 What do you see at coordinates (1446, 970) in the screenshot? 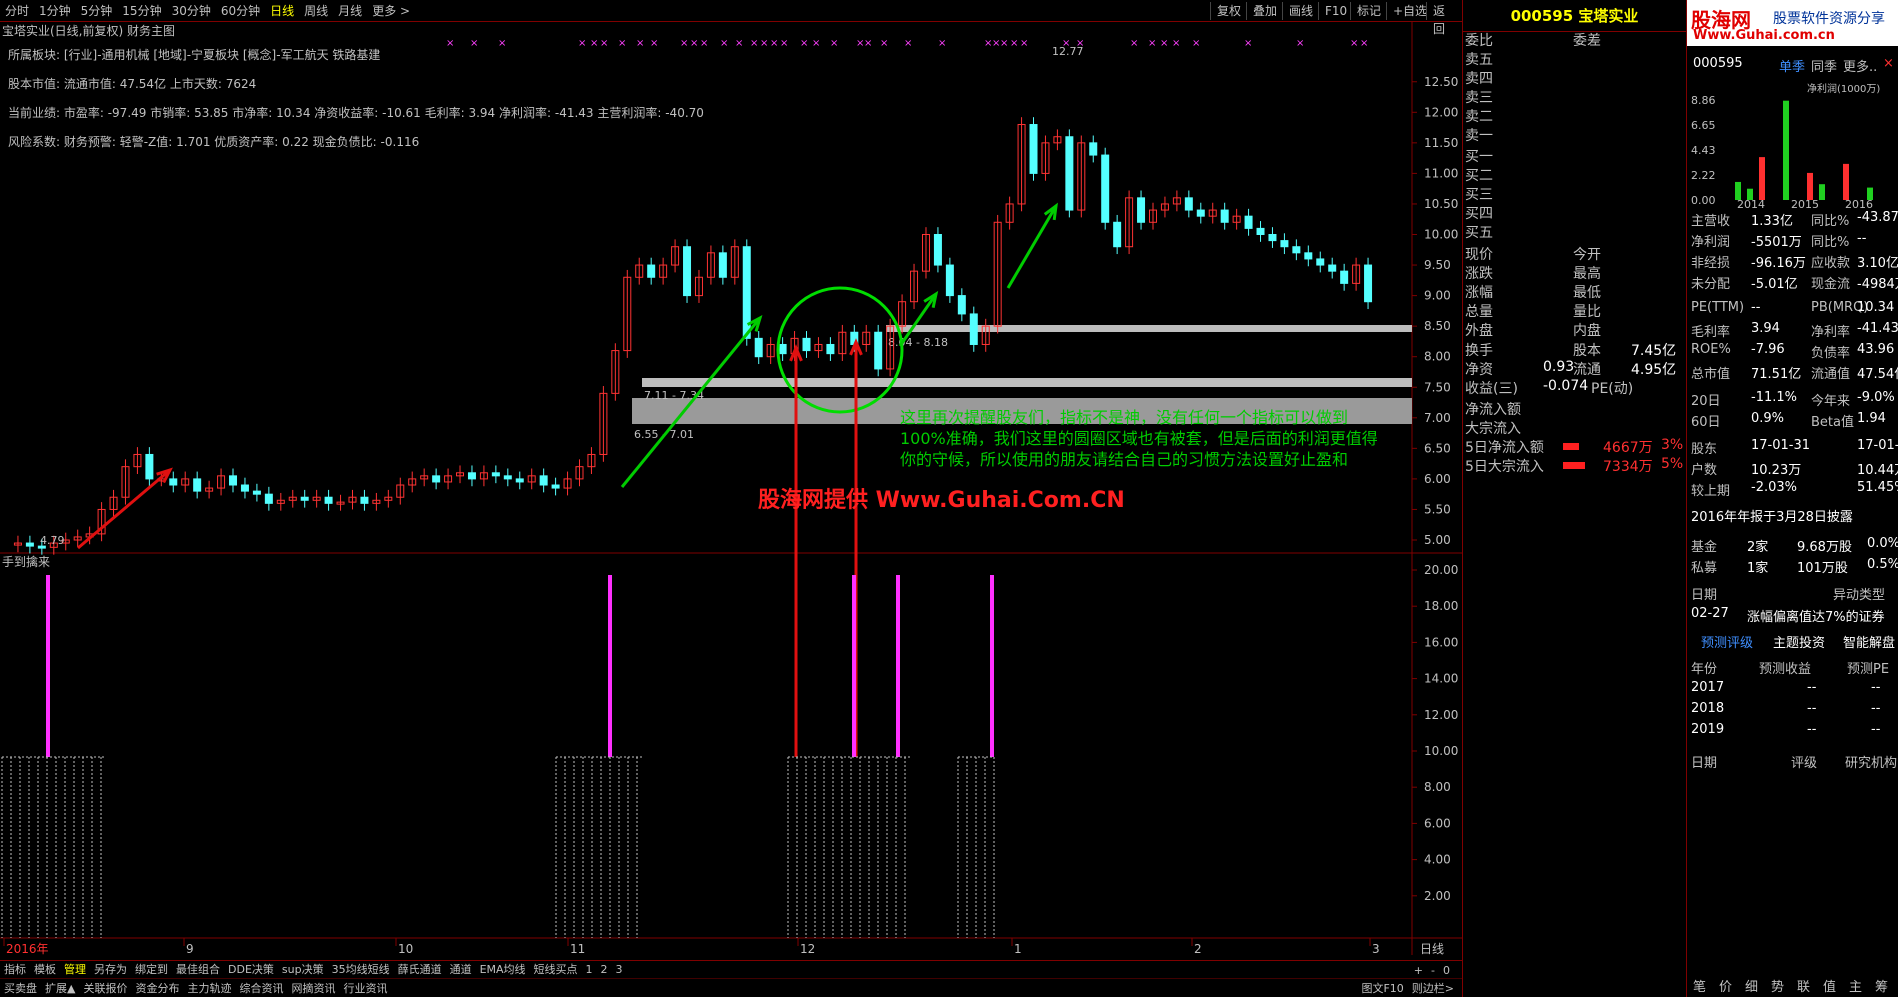
I see `zoom-reset-button: 0` at bounding box center [1446, 970].